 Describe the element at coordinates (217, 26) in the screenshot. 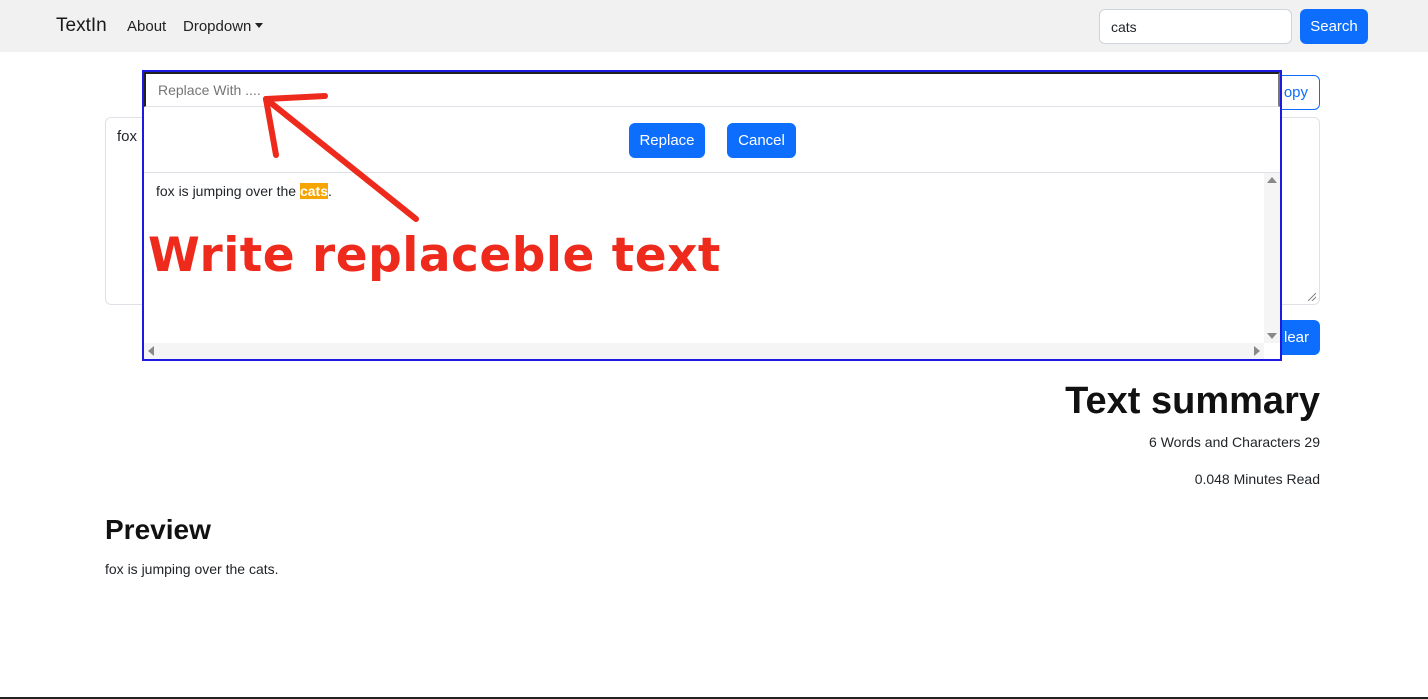

I see `nav-dropdown-label: Dropdown` at that location.